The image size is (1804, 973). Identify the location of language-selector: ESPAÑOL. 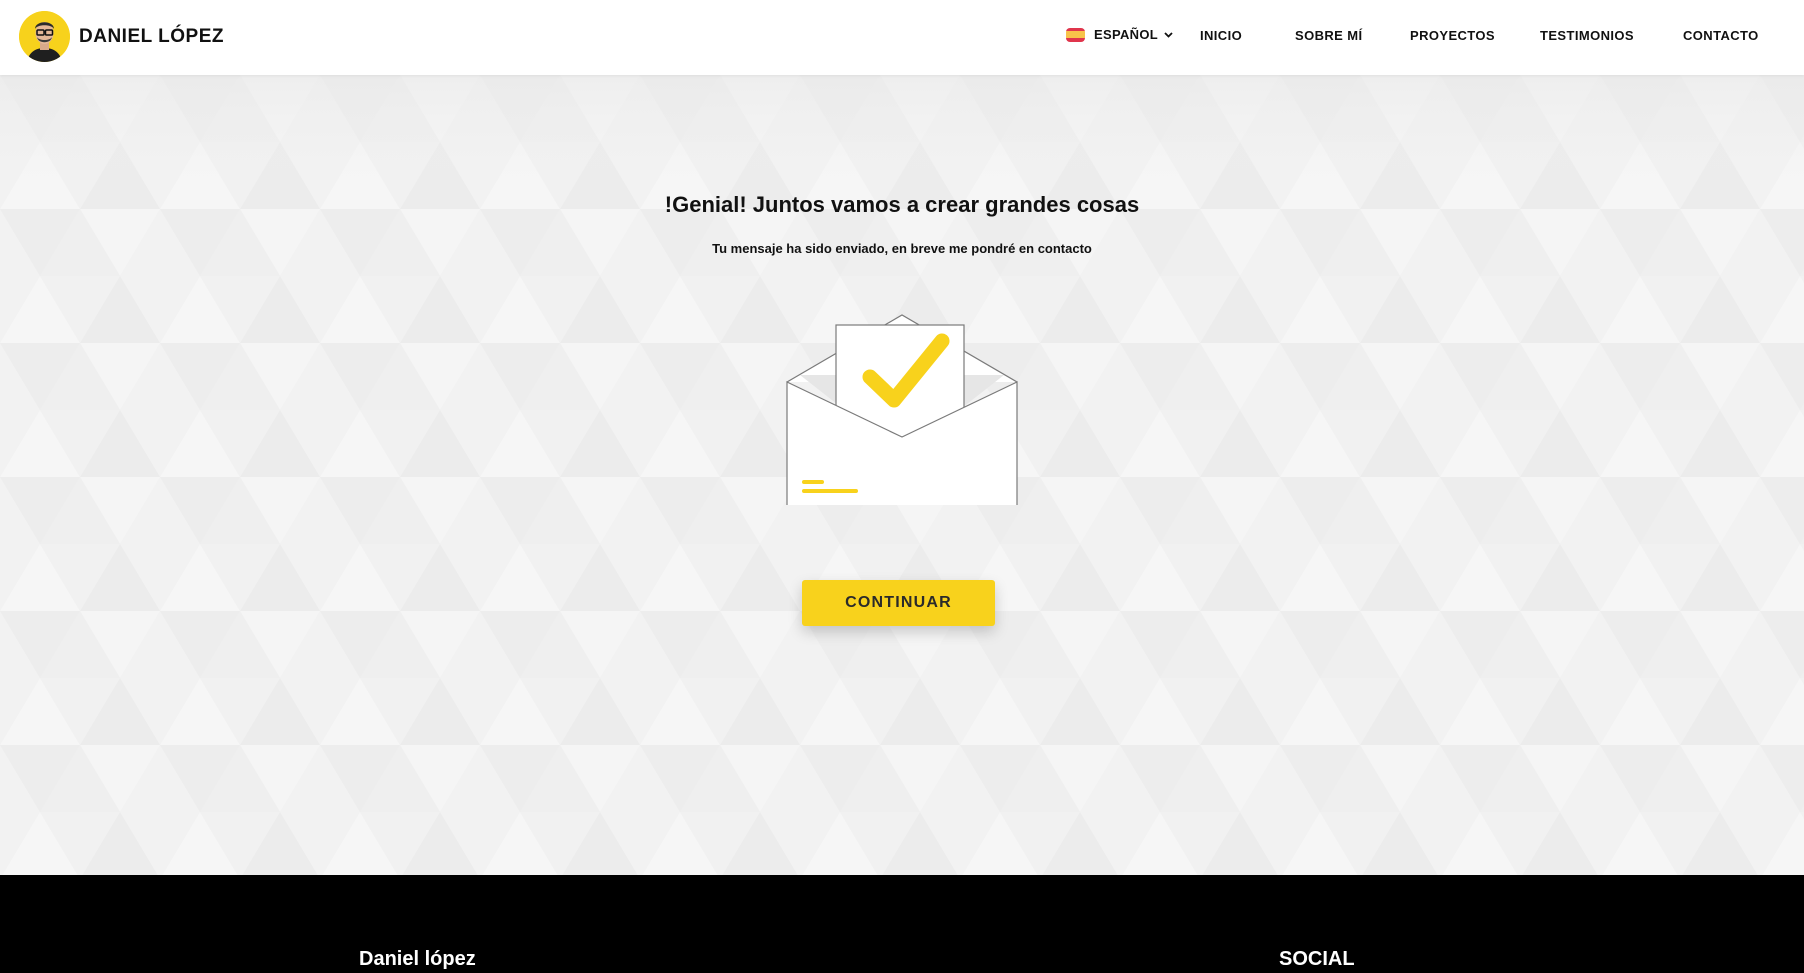
(1120, 34).